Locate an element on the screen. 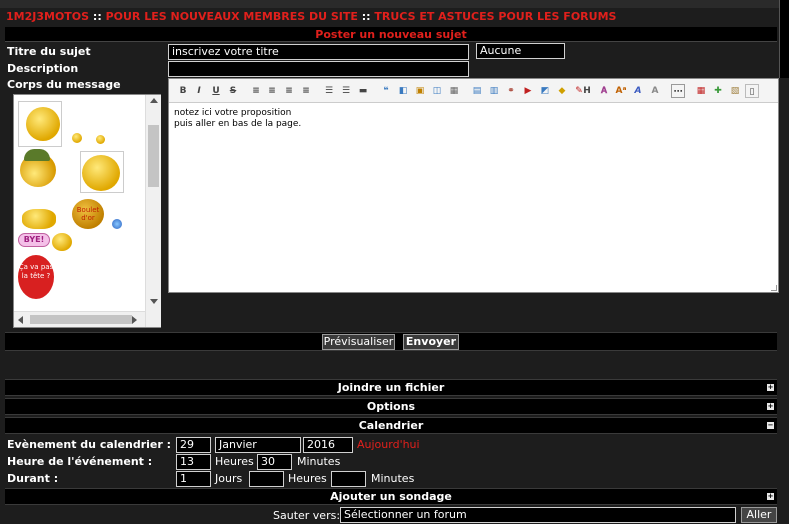  jump-forum-select: Sélectionner un forum is located at coordinates (538, 515).